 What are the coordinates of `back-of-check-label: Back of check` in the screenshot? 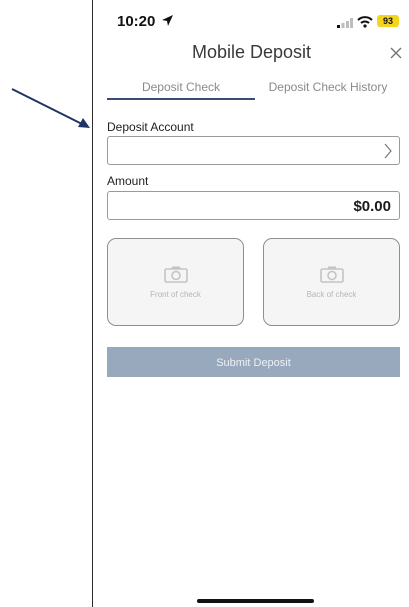 It's located at (331, 294).